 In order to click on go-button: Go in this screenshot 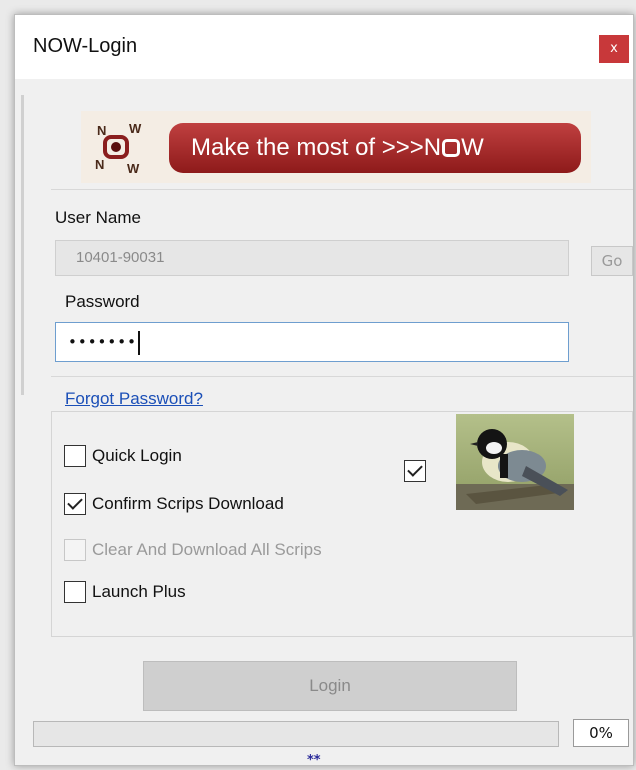, I will do `click(612, 261)`.